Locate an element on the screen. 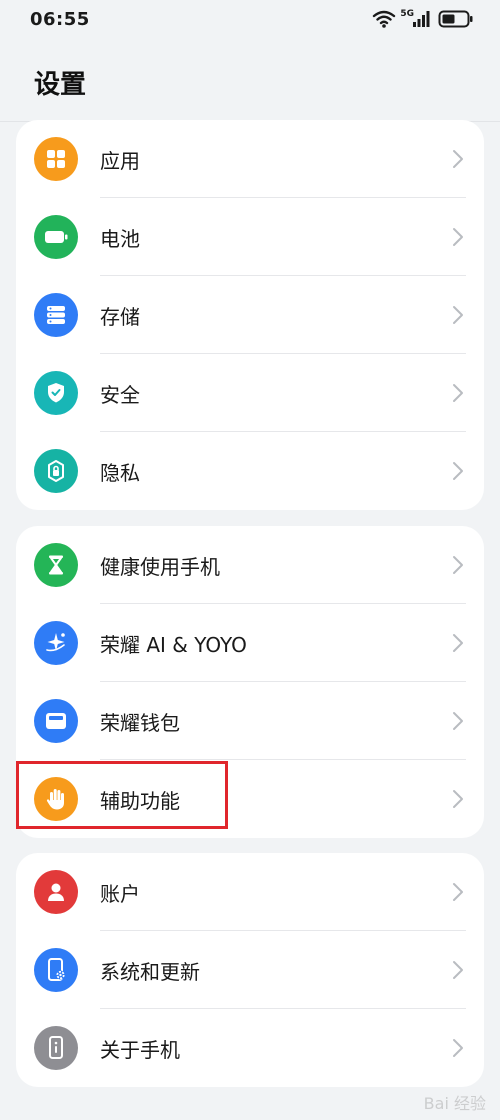  storage-icon is located at coordinates (56, 315).